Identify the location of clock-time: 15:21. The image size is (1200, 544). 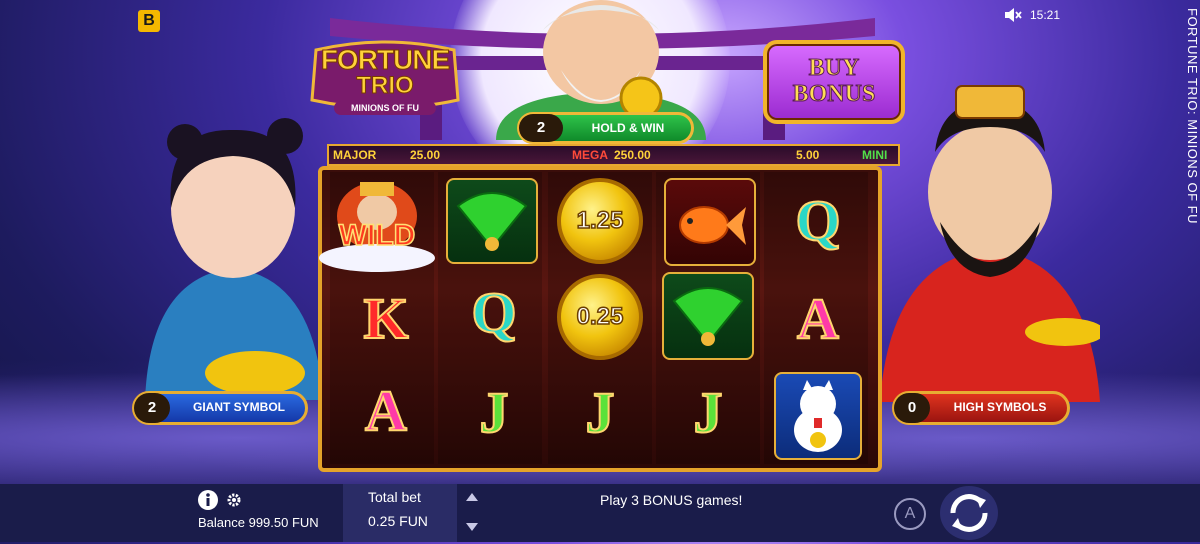
(1045, 15).